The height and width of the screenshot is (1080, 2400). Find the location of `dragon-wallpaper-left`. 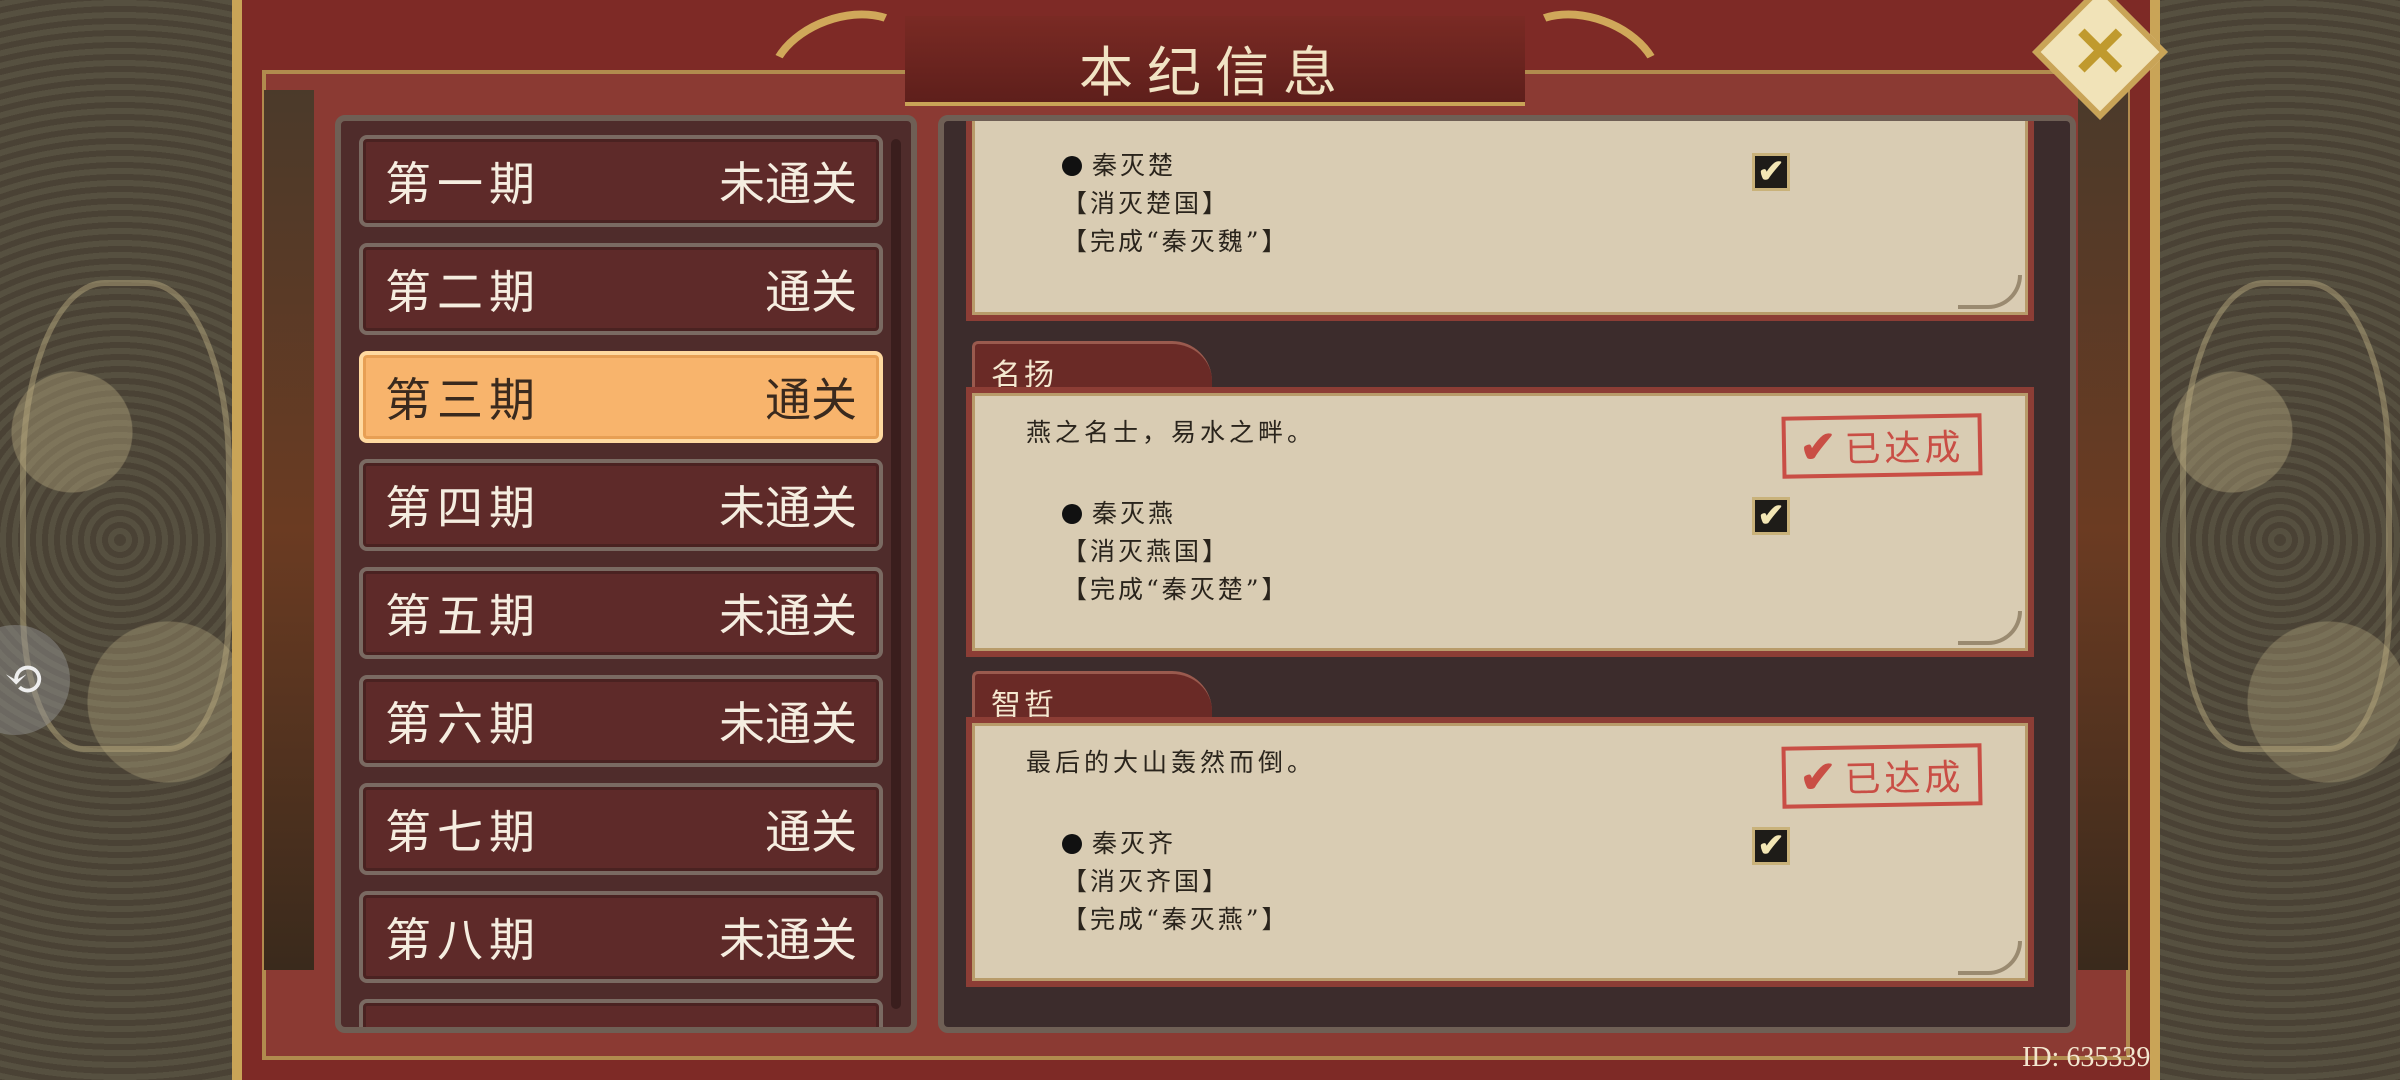

dragon-wallpaper-left is located at coordinates (120, 540).